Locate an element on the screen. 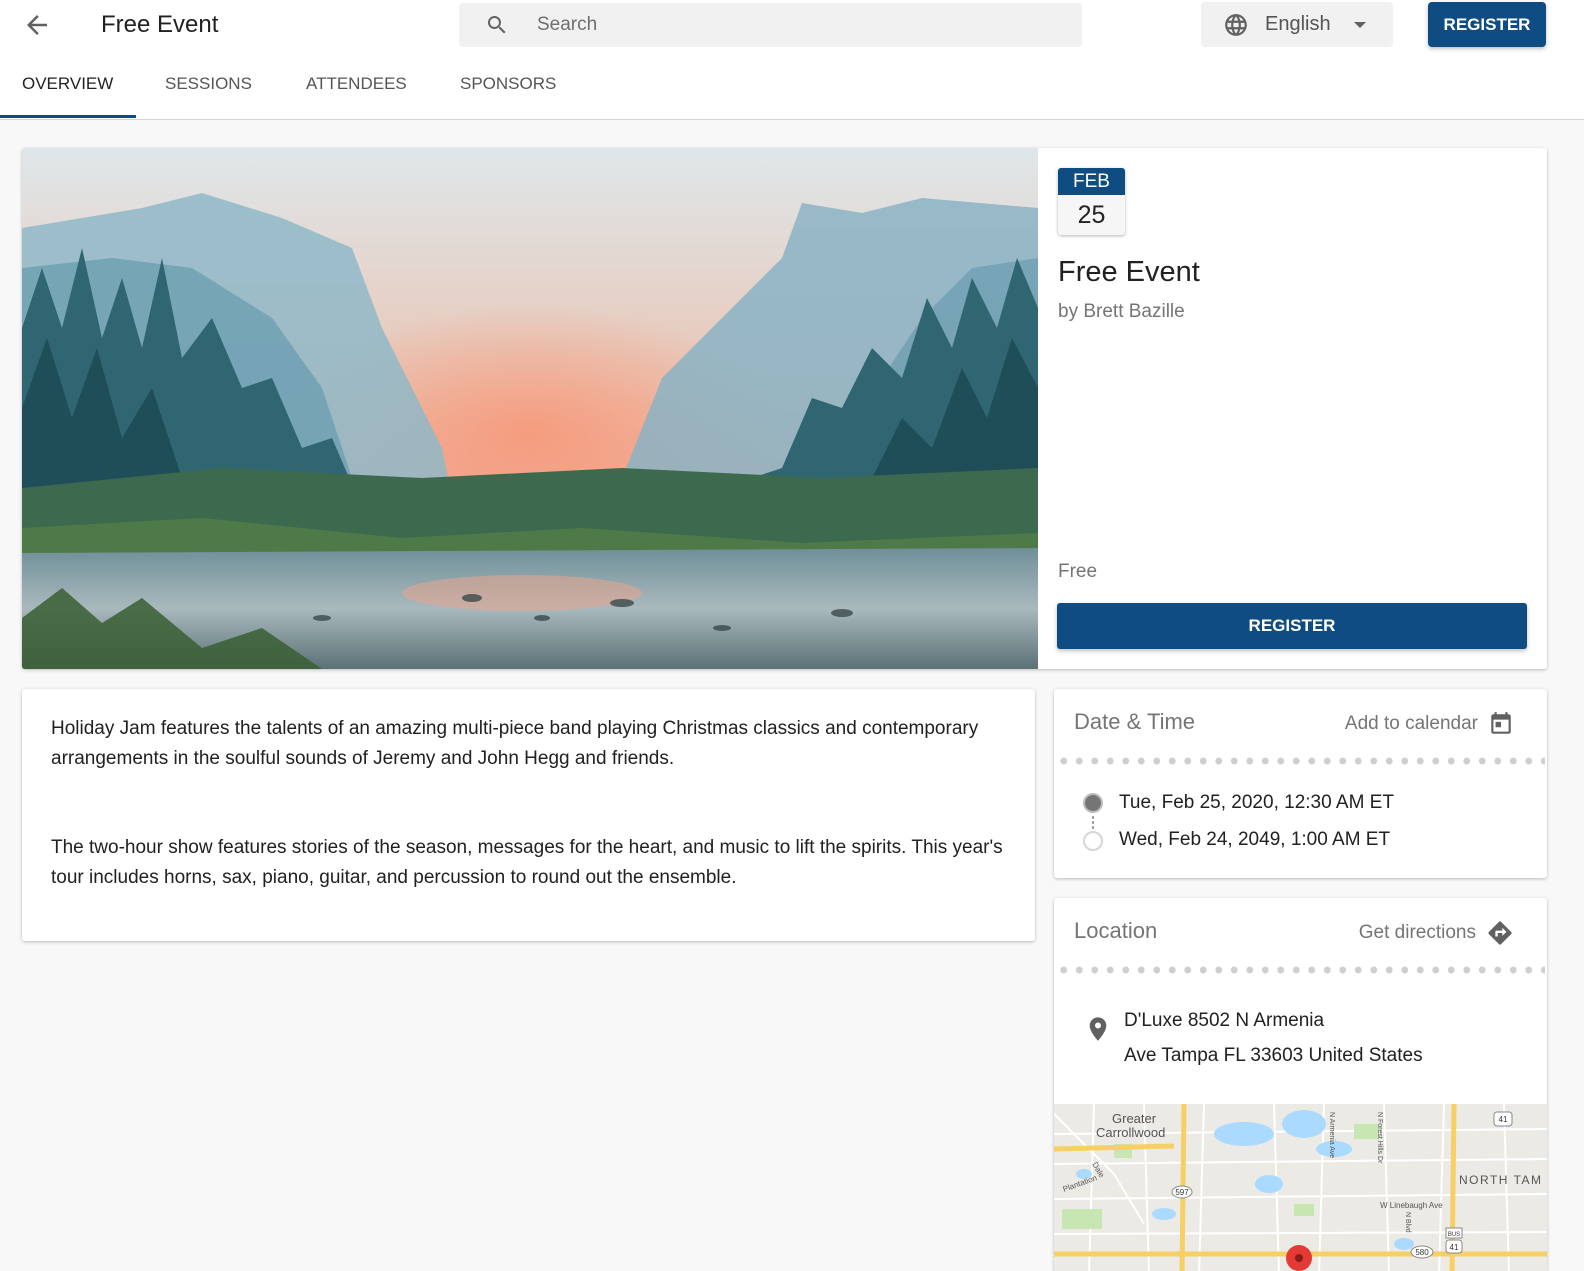 This screenshot has width=1584, height=1271. tab-sessions: SESSIONS is located at coordinates (208, 96).